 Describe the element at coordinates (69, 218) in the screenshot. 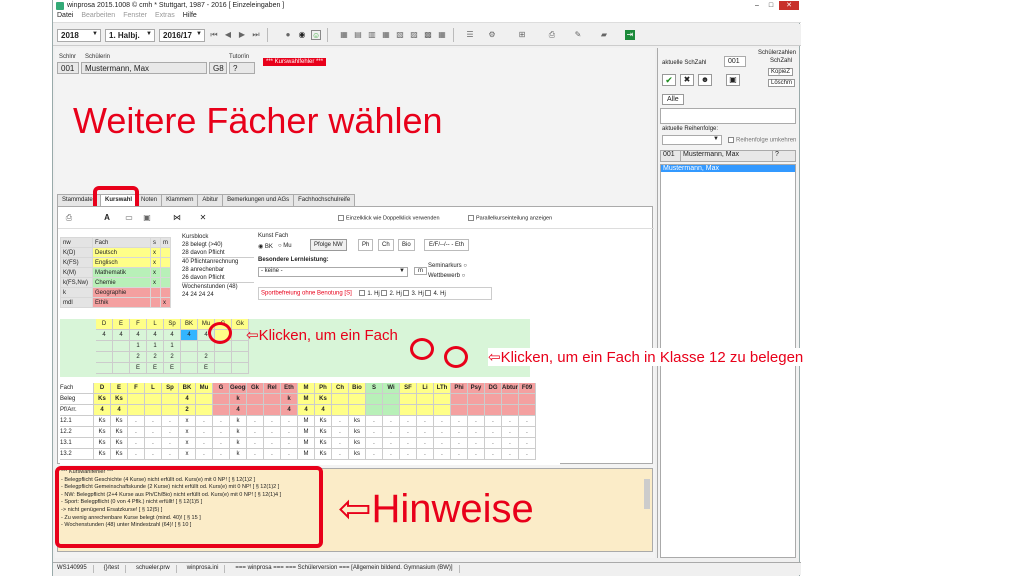

I see `print-icon: ⎙` at that location.